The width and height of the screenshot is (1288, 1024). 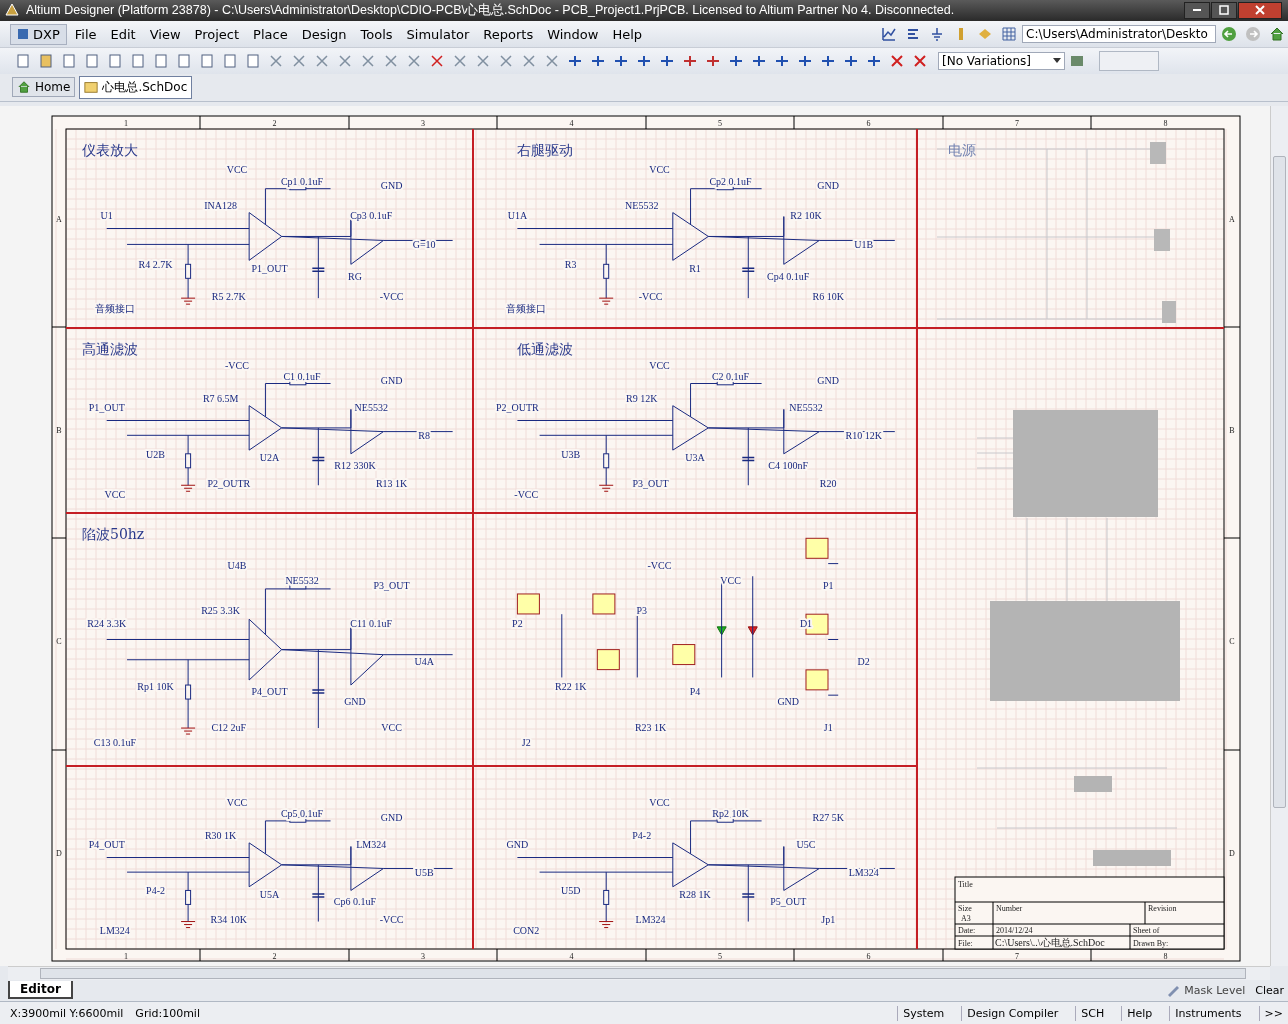 I want to click on maximize-button, so click(x=1224, y=10).